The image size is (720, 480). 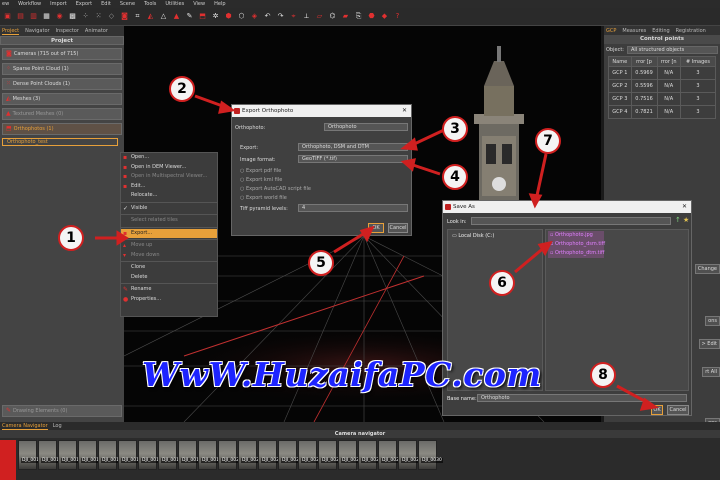 What do you see at coordinates (170, 455) in the screenshot?
I see `camera-thumb: DJI_0017` at bounding box center [170, 455].